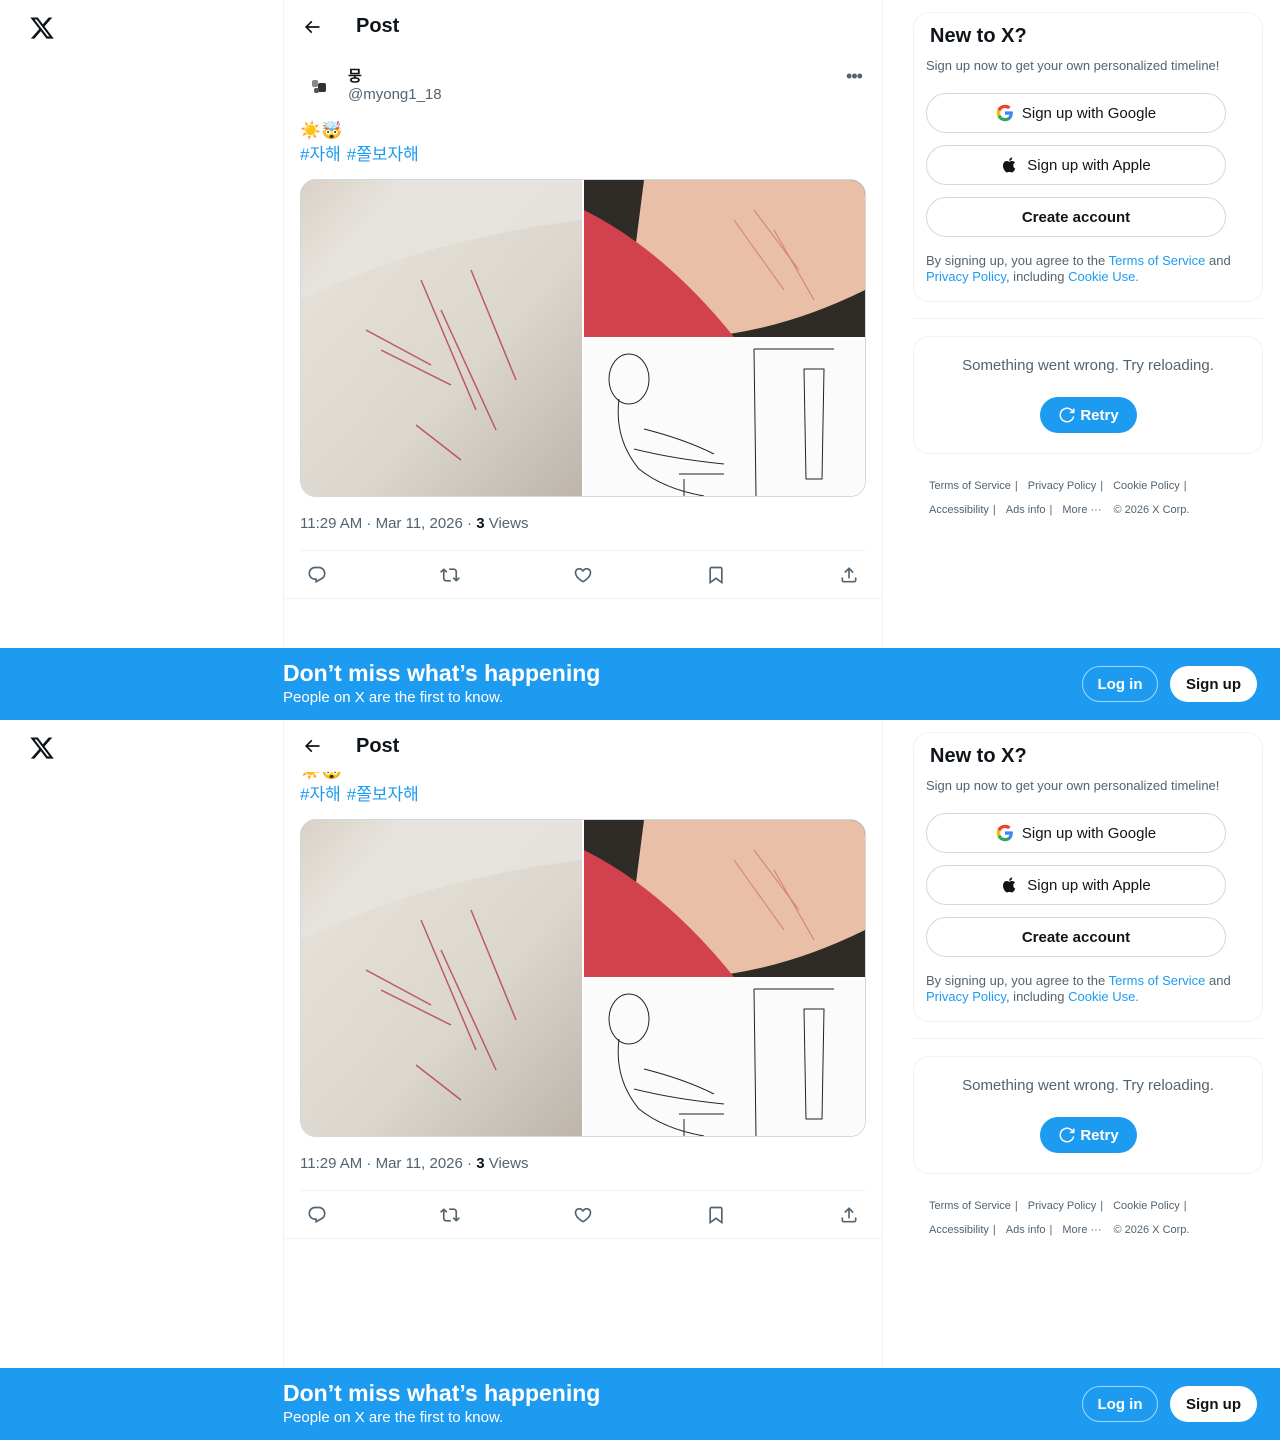 The height and width of the screenshot is (1440, 1280). What do you see at coordinates (321, 130) in the screenshot?
I see `tweet-text: ☀️🤯` at bounding box center [321, 130].